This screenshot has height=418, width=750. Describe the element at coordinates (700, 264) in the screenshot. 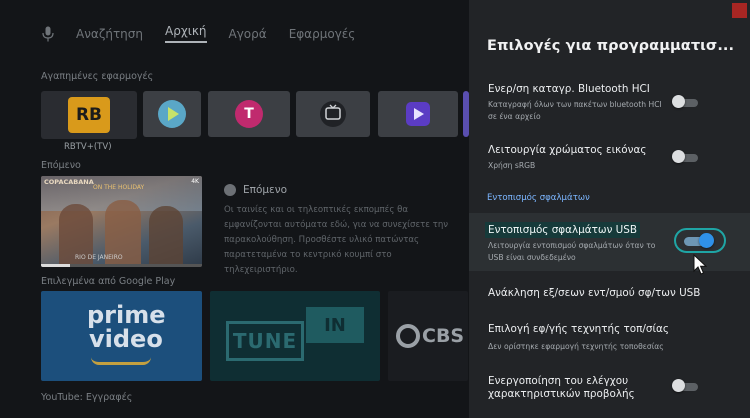

I see `mouse-cursor-icon` at that location.